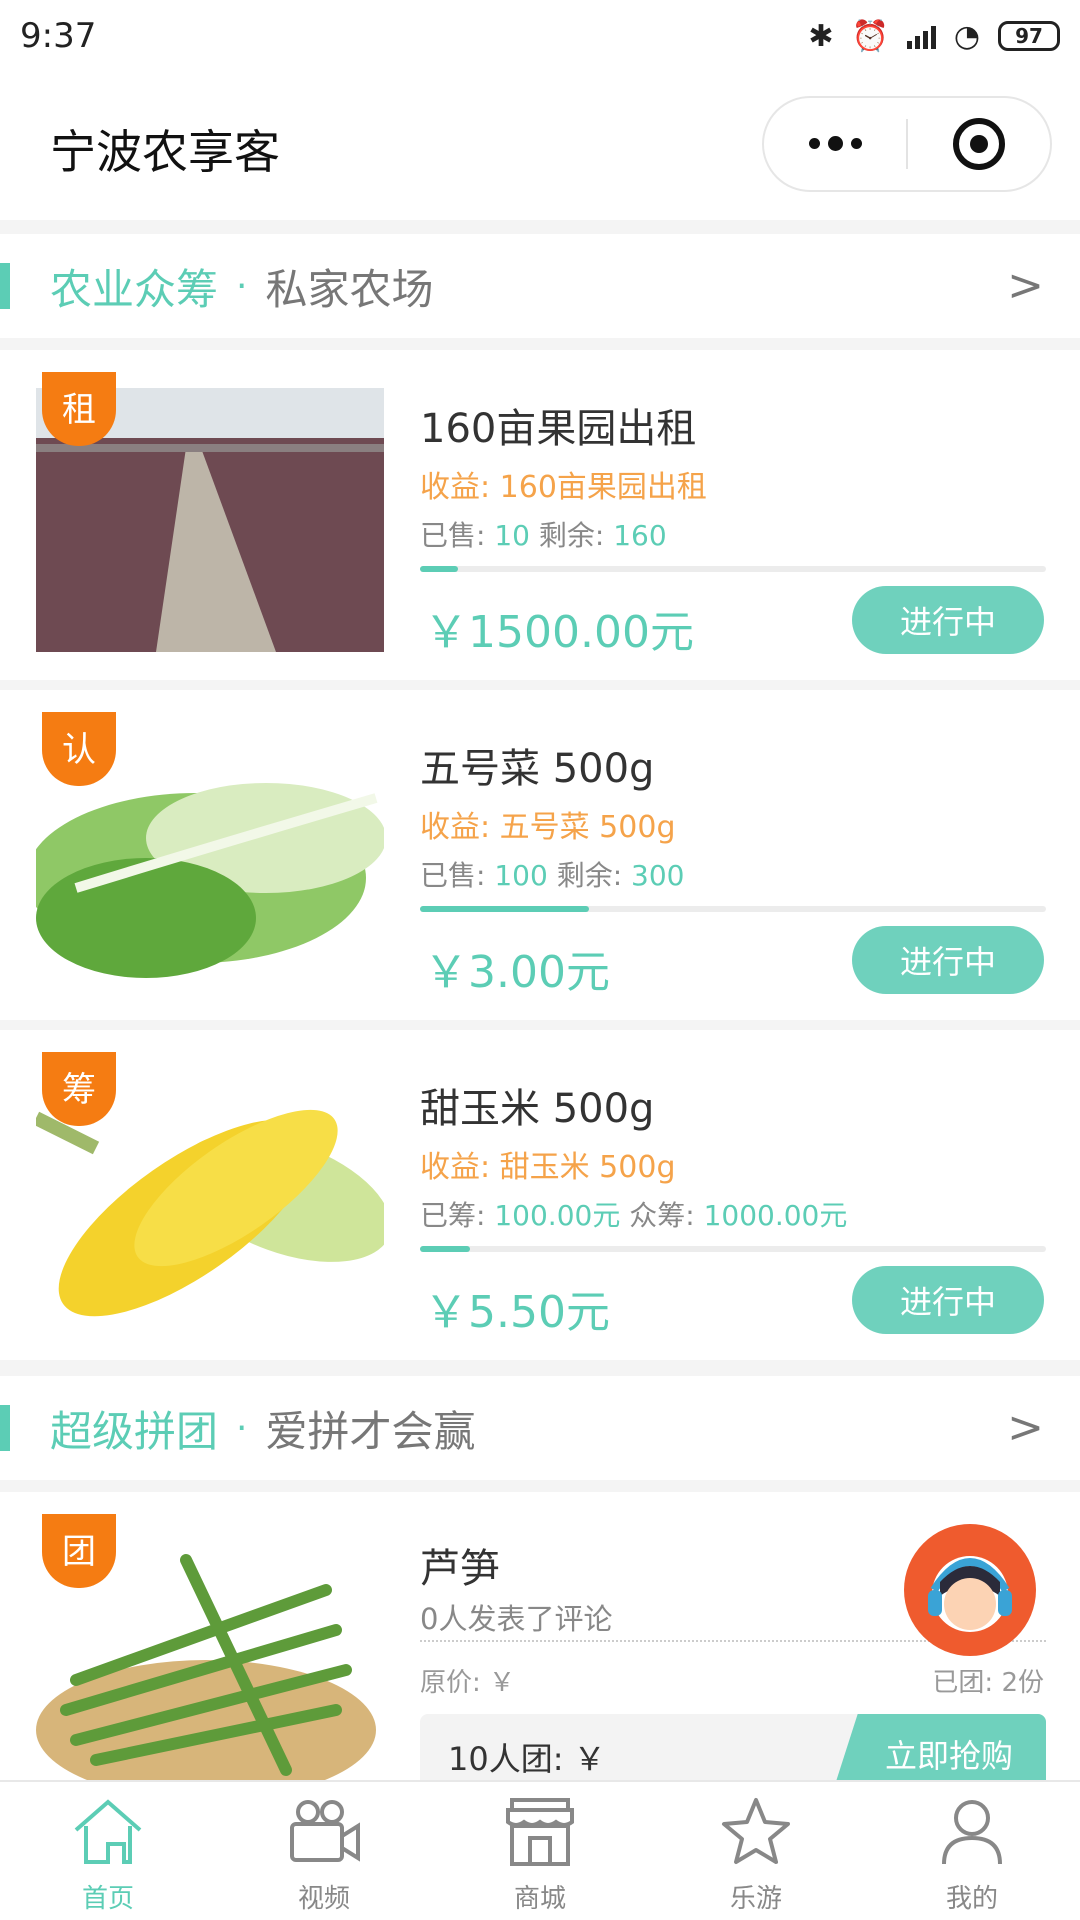 This screenshot has width=1080, height=1920. What do you see at coordinates (323, 1899) in the screenshot?
I see `tab-label: 视频` at bounding box center [323, 1899].